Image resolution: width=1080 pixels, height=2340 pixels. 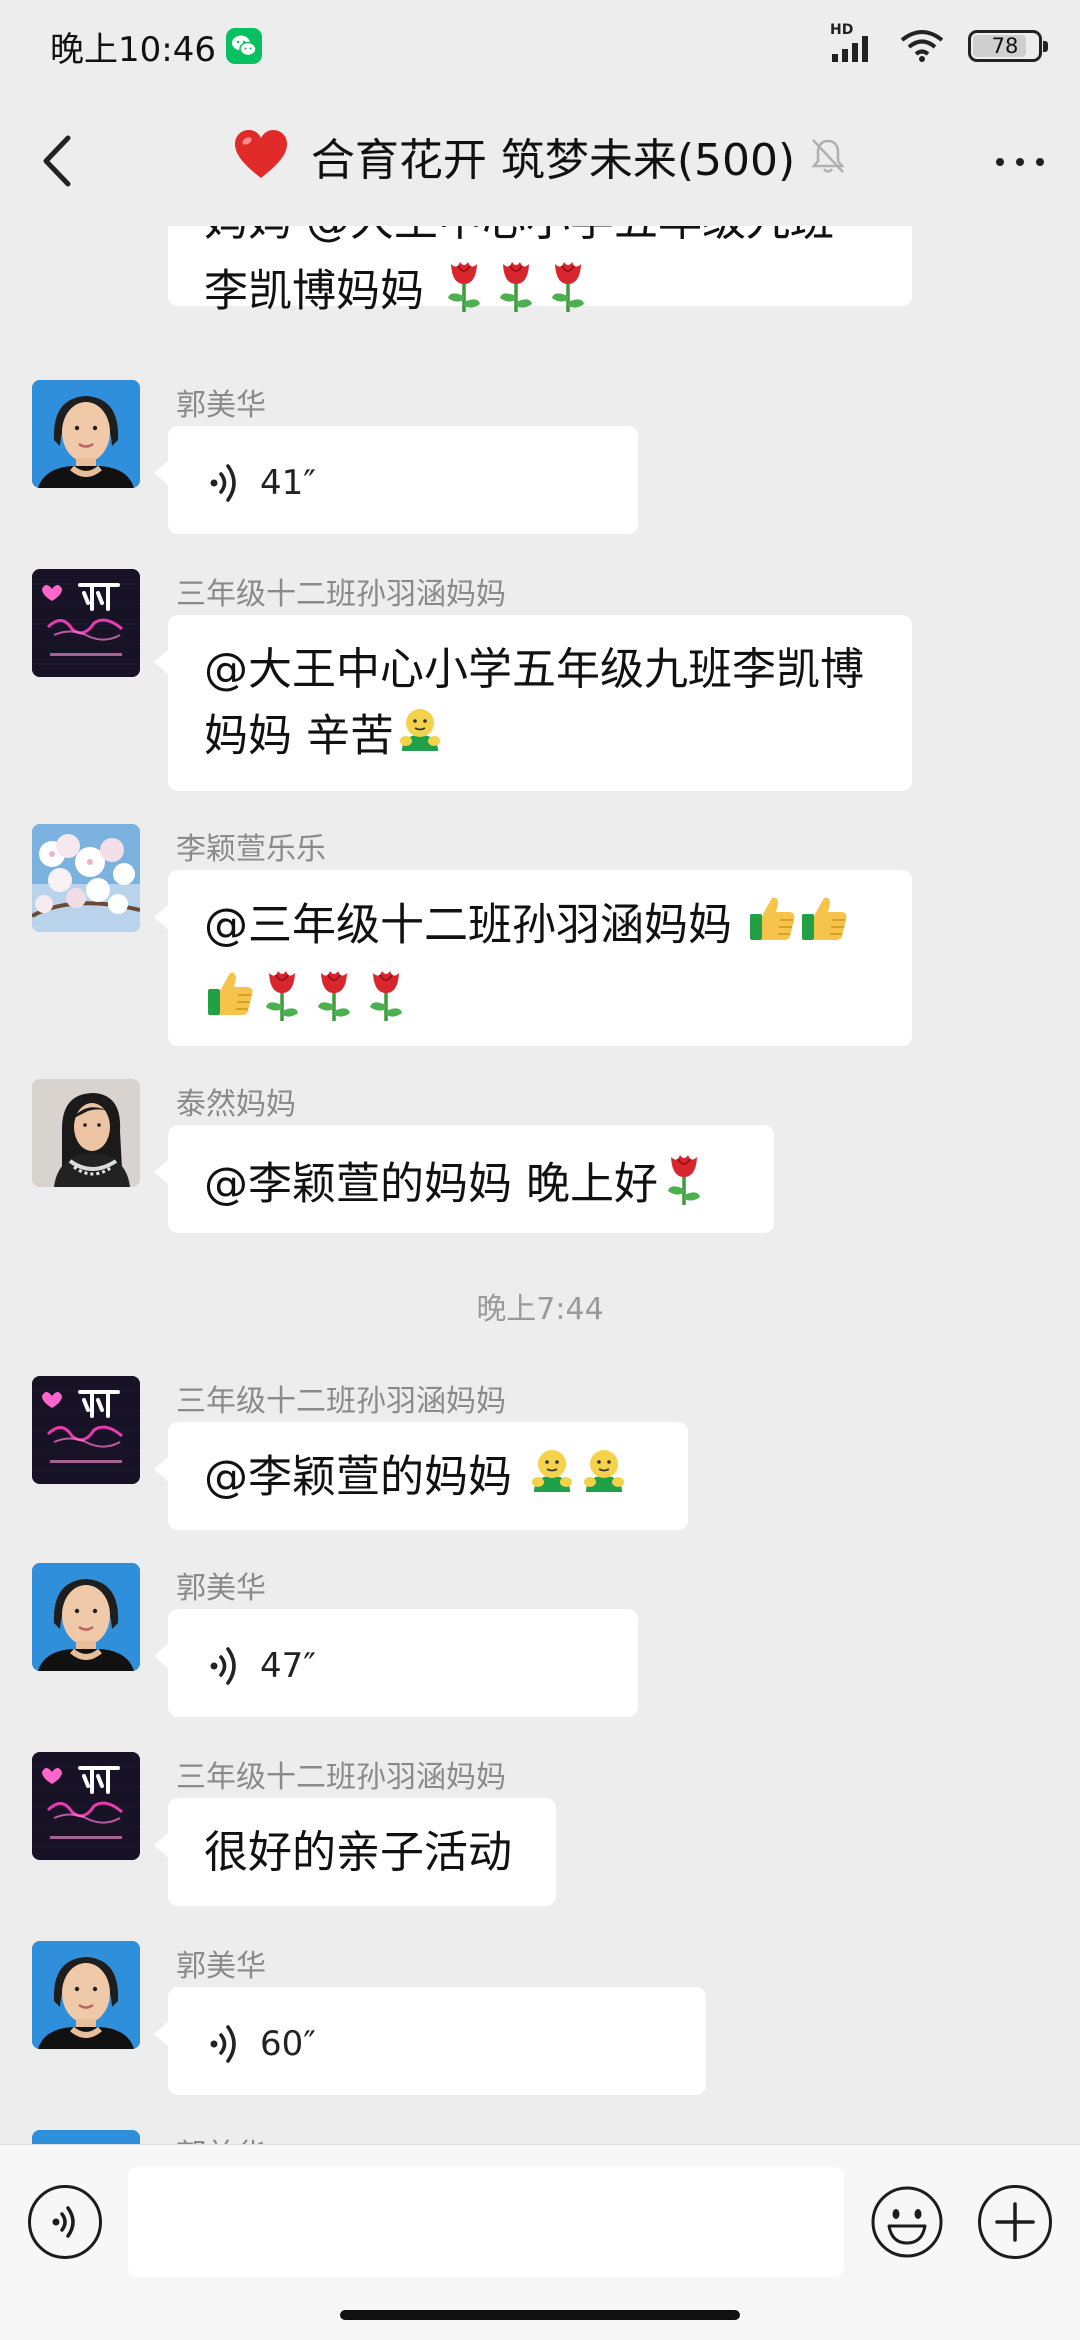 I want to click on message-text-line: @大王中心小学五年级九班李凯博, so click(x=534, y=669).